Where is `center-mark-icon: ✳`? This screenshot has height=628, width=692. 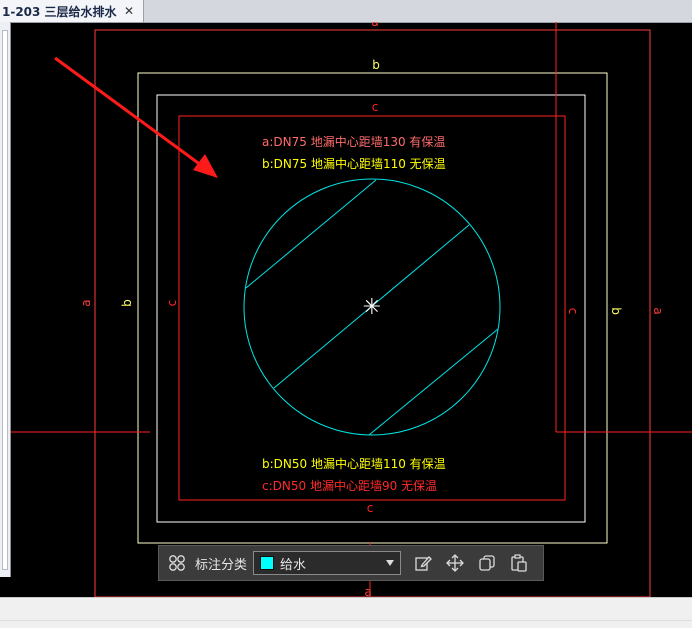
center-mark-icon: ✳ is located at coordinates (372, 307).